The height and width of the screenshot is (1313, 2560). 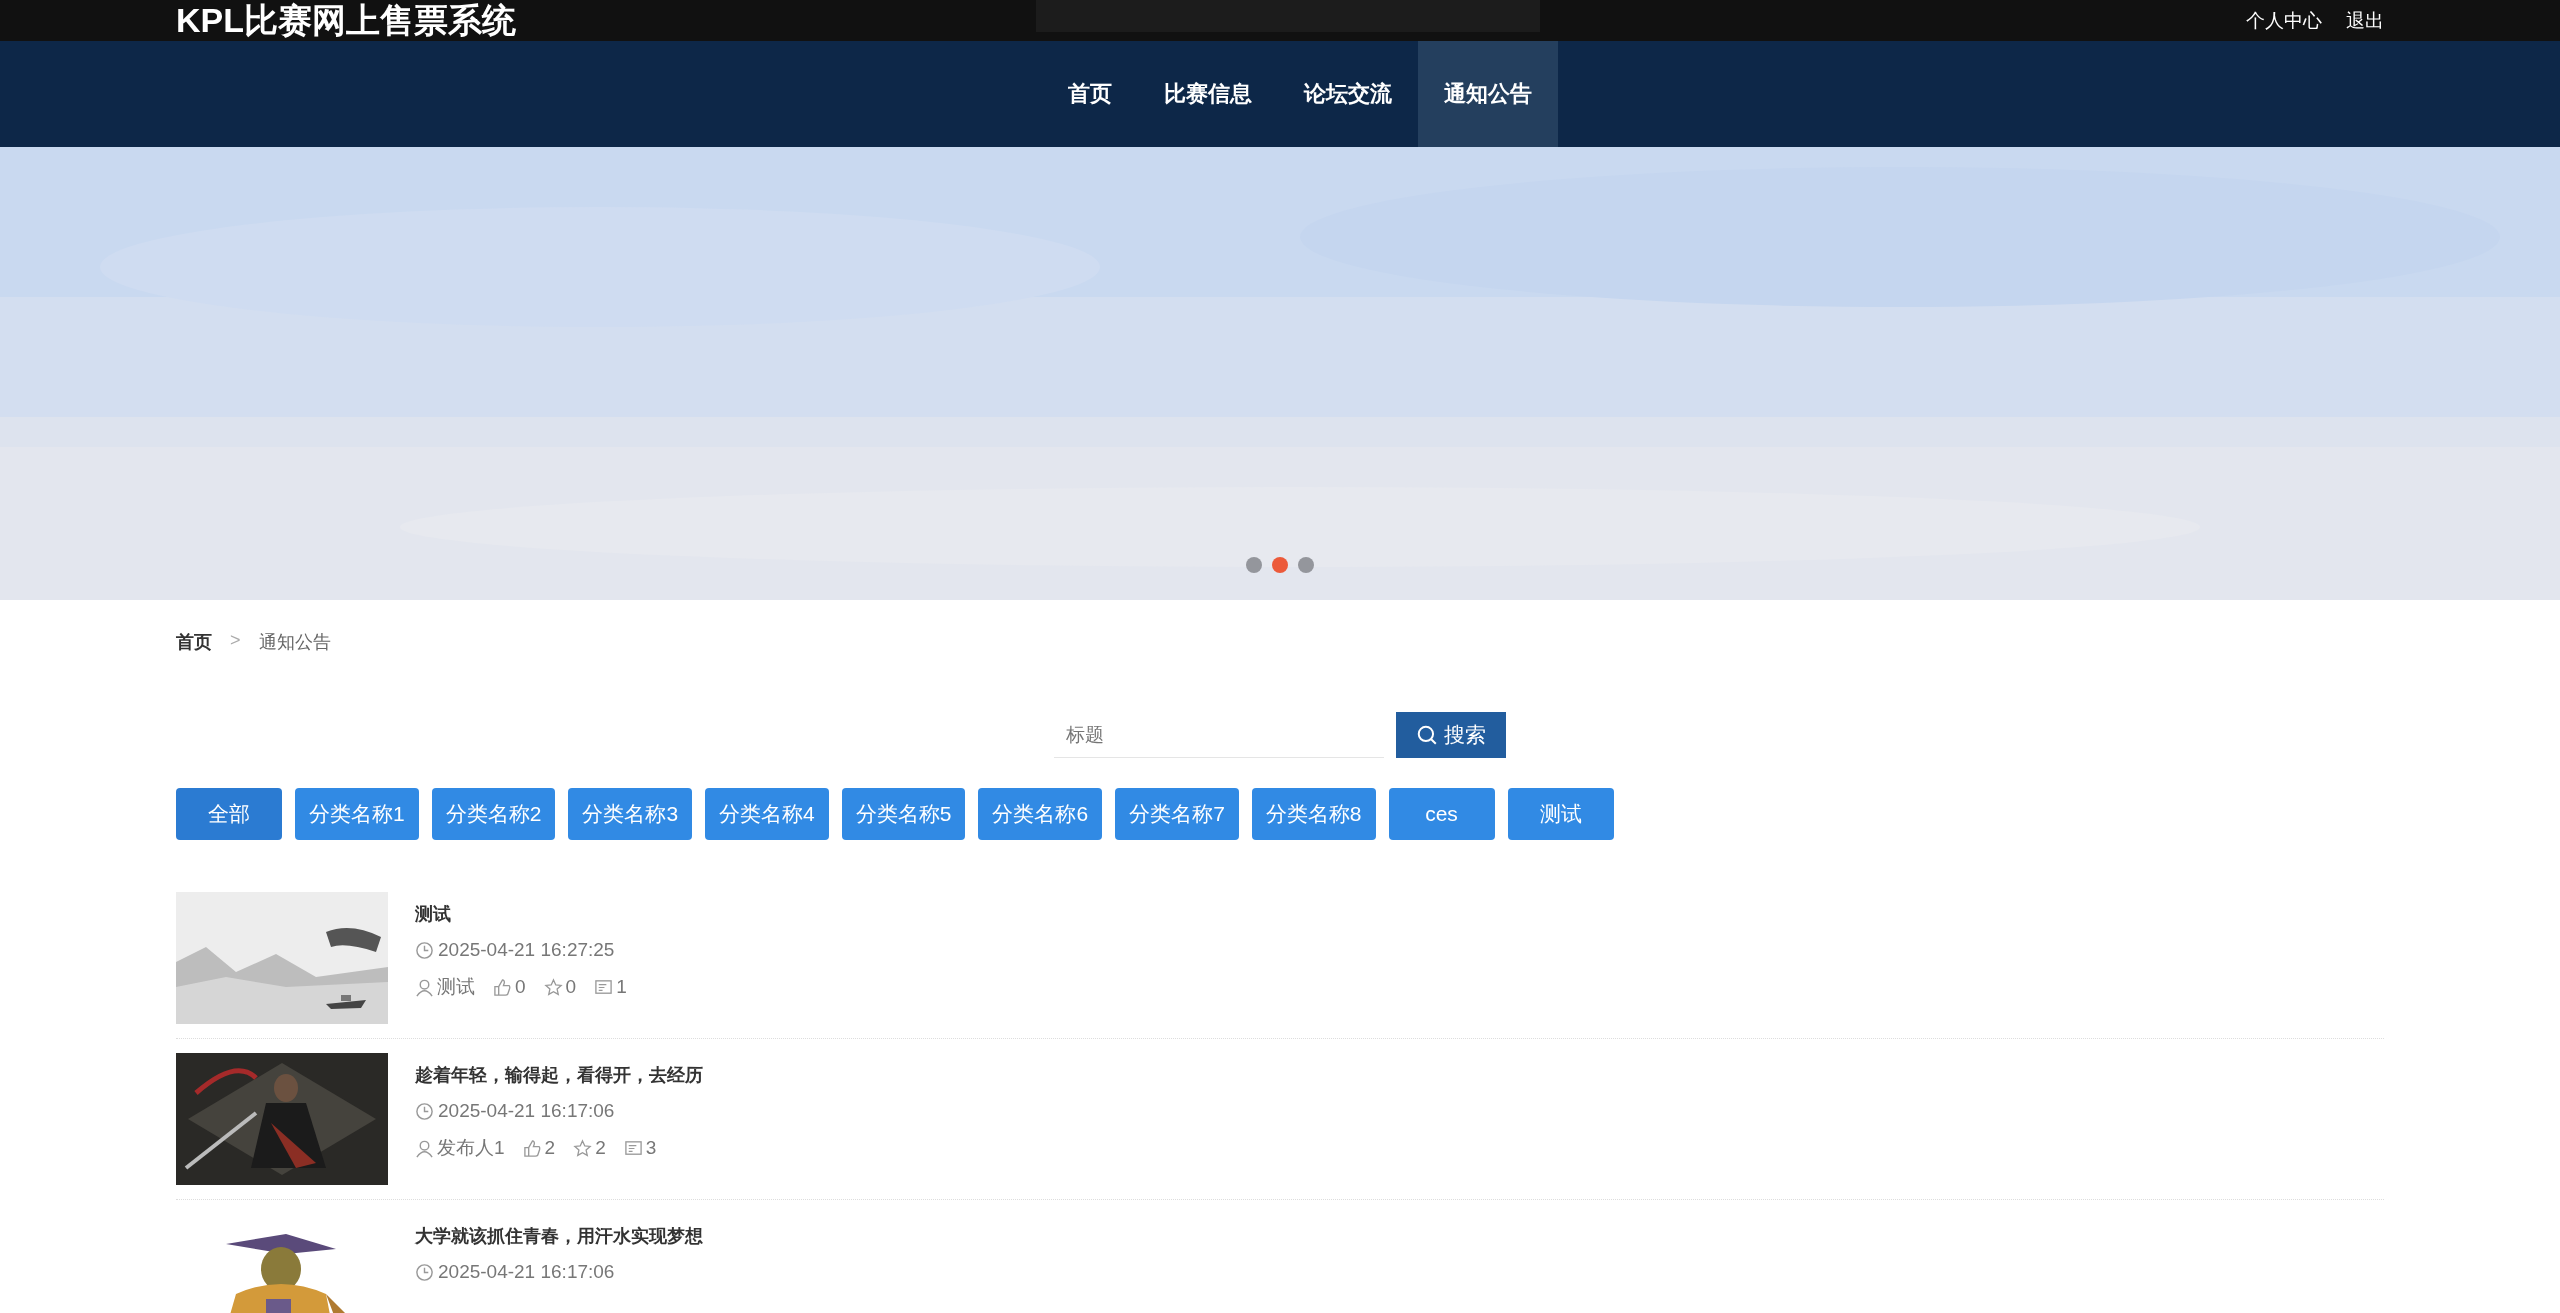 What do you see at coordinates (194, 642) in the screenshot?
I see `breadcrumb-link: 首页` at bounding box center [194, 642].